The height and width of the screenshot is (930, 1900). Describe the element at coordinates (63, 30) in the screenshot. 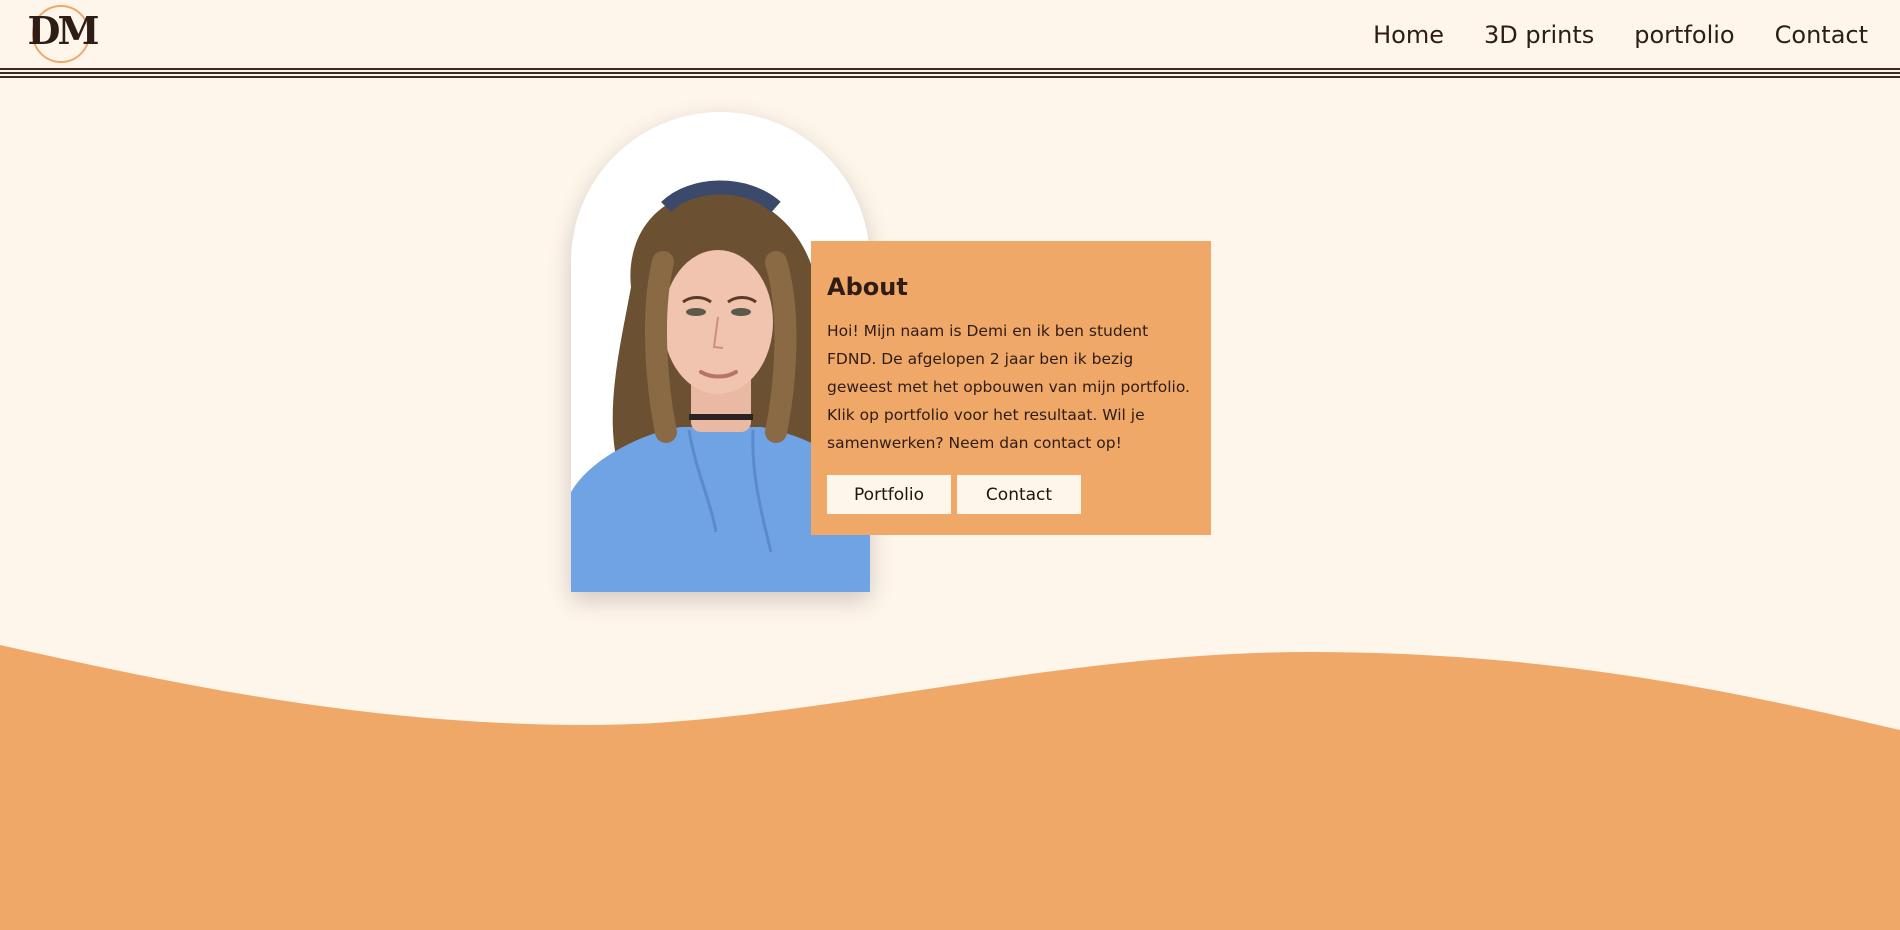

I see `logo-text: DM` at that location.